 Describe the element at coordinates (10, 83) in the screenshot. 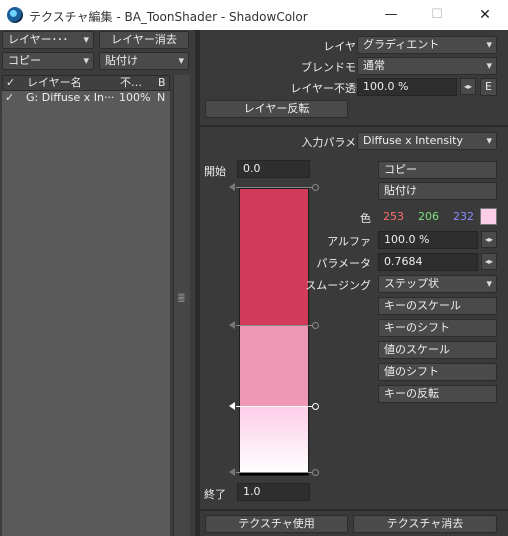

I see `column-check: ✓` at that location.